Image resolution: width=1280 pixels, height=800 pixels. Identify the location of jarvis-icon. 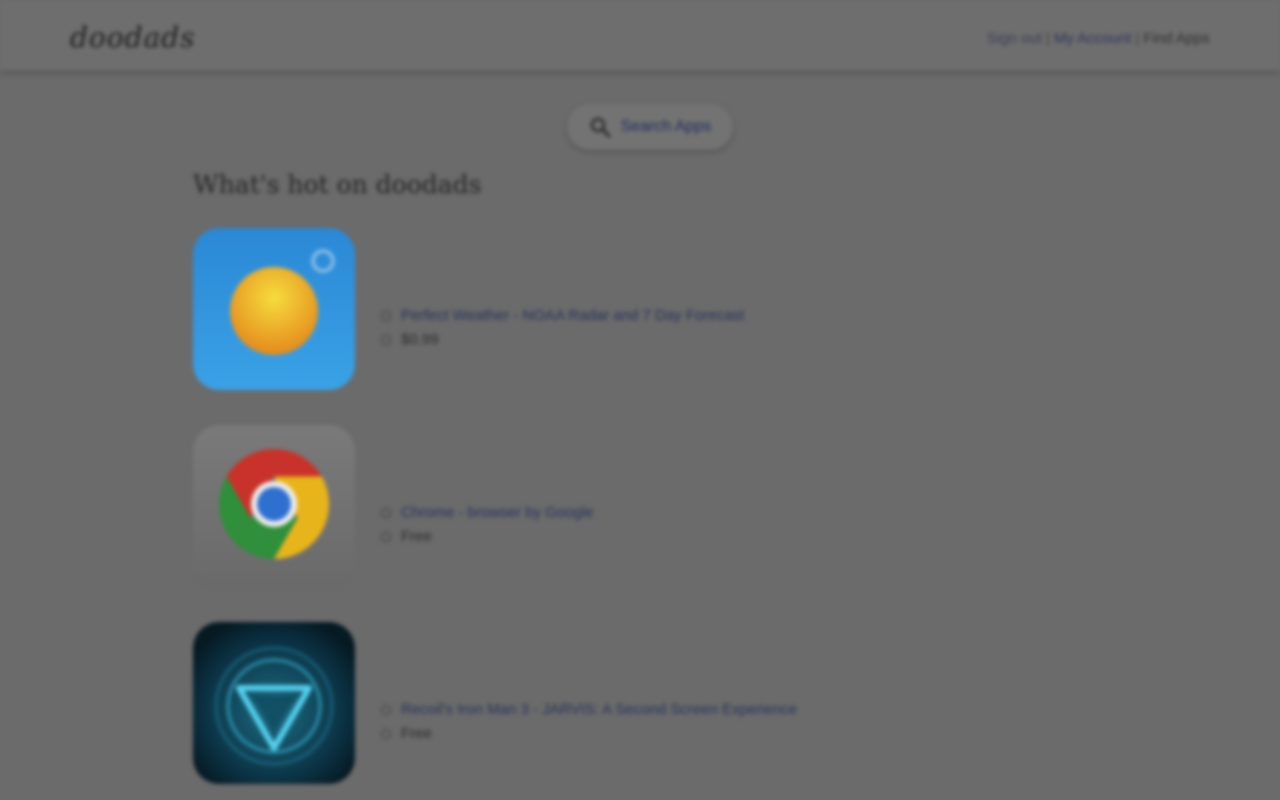
(274, 703).